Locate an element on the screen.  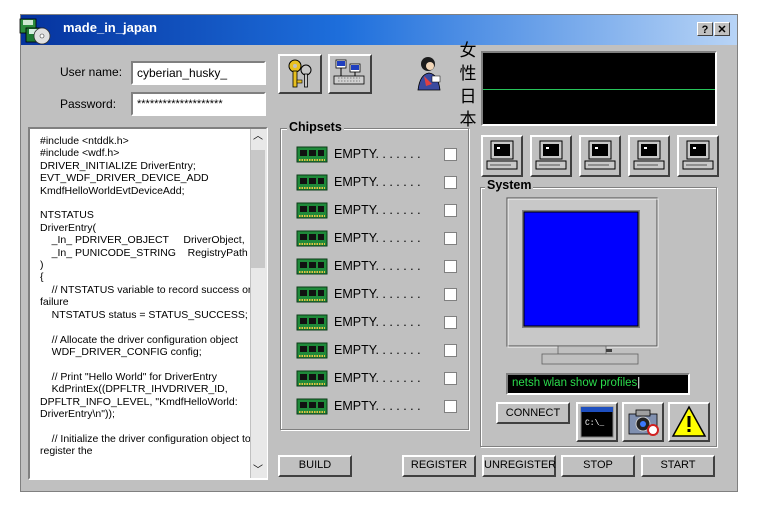
scroll-down-icon: ﹀ is located at coordinates (258, 471).